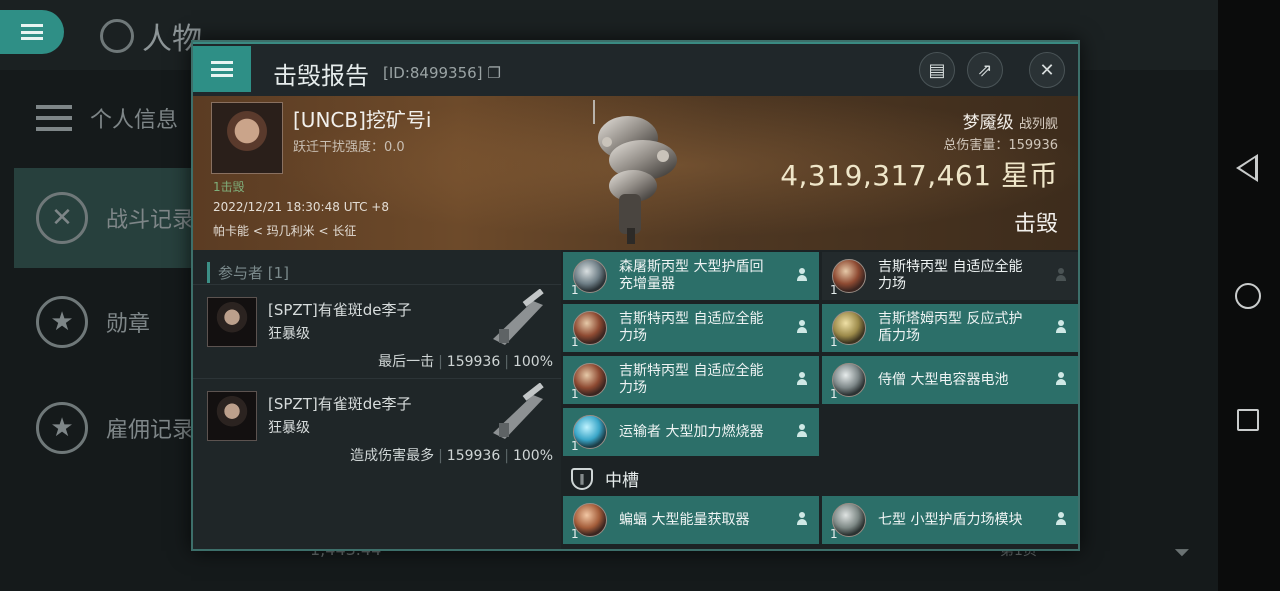  I want to click on dialog-header: 击毁报告 [ID:8499356] ❐ ▤ ⇗ ✕, so click(635, 69).